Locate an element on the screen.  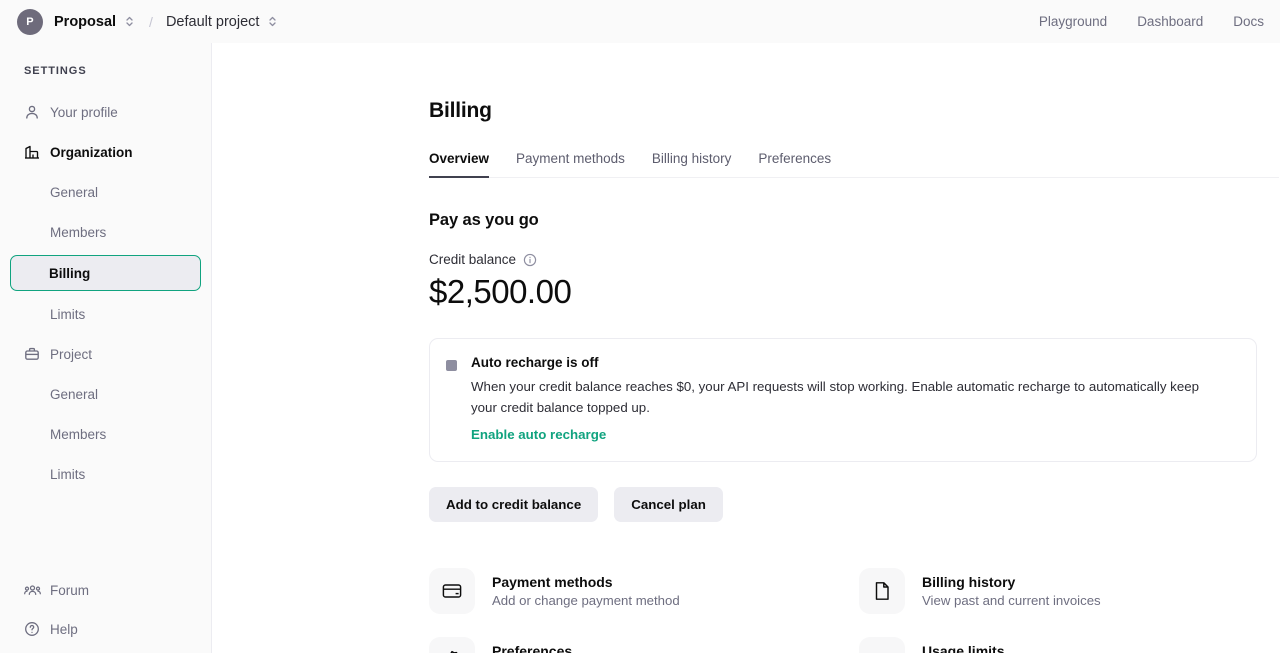
top-nav: Playground Dashboard Docs is located at coordinates (1151, 21).